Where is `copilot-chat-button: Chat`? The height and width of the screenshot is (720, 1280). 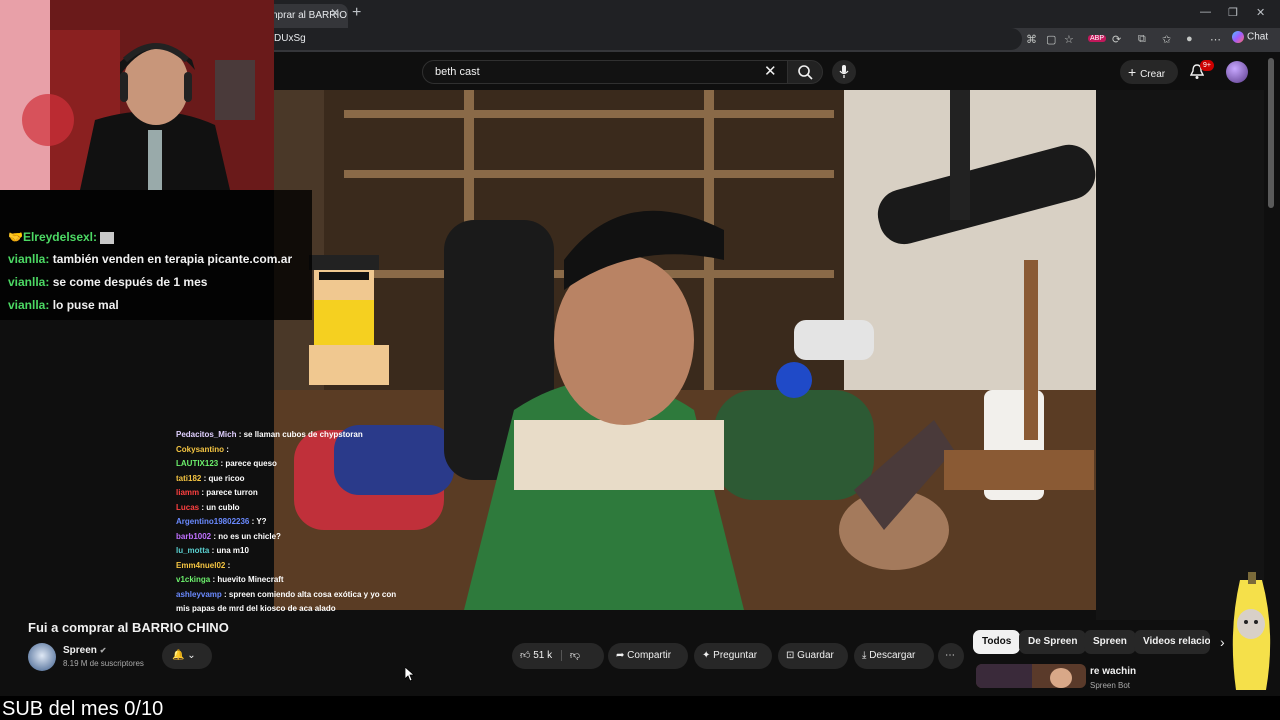
copilot-chat-button: Chat is located at coordinates (1250, 37).